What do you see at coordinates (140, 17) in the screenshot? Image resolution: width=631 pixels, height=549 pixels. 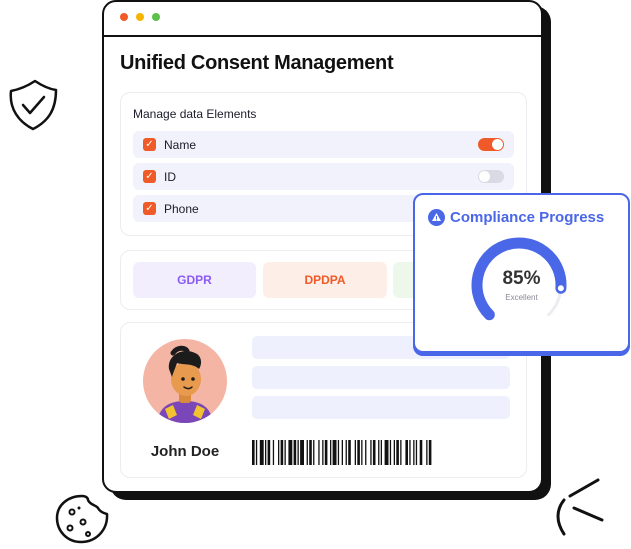 I see `minimize-dot` at bounding box center [140, 17].